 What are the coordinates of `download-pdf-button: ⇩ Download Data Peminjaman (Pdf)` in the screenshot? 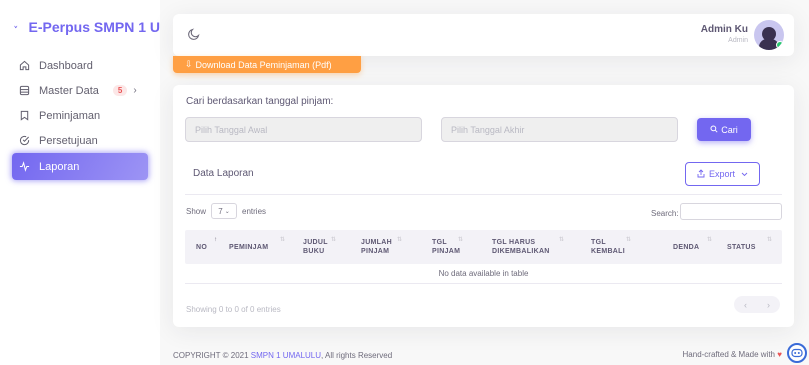 It's located at (267, 64).